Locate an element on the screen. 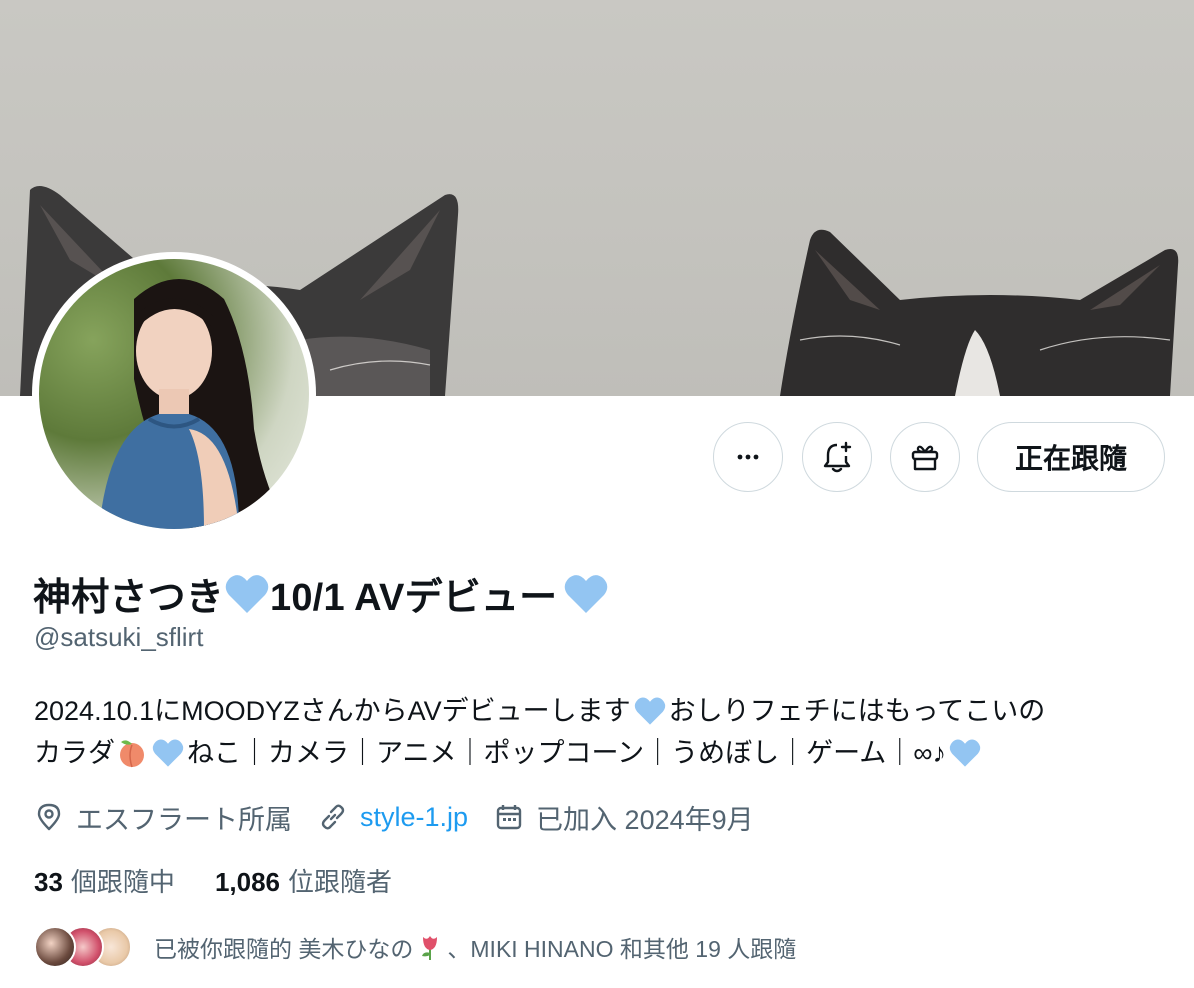 This screenshot has height=988, width=1194. followed-by-text: 已被你跟隨的 美木ひなの 、MIKI HINANO 和其他 19 人跟隨 is located at coordinates (475, 947).